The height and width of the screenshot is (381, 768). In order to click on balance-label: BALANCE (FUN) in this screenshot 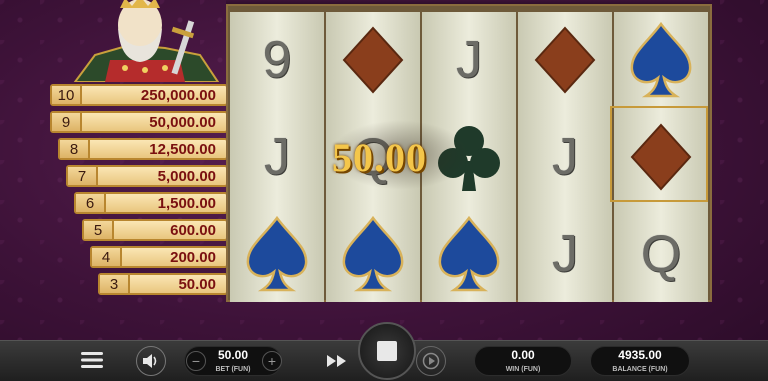, I will do `click(640, 369)`.